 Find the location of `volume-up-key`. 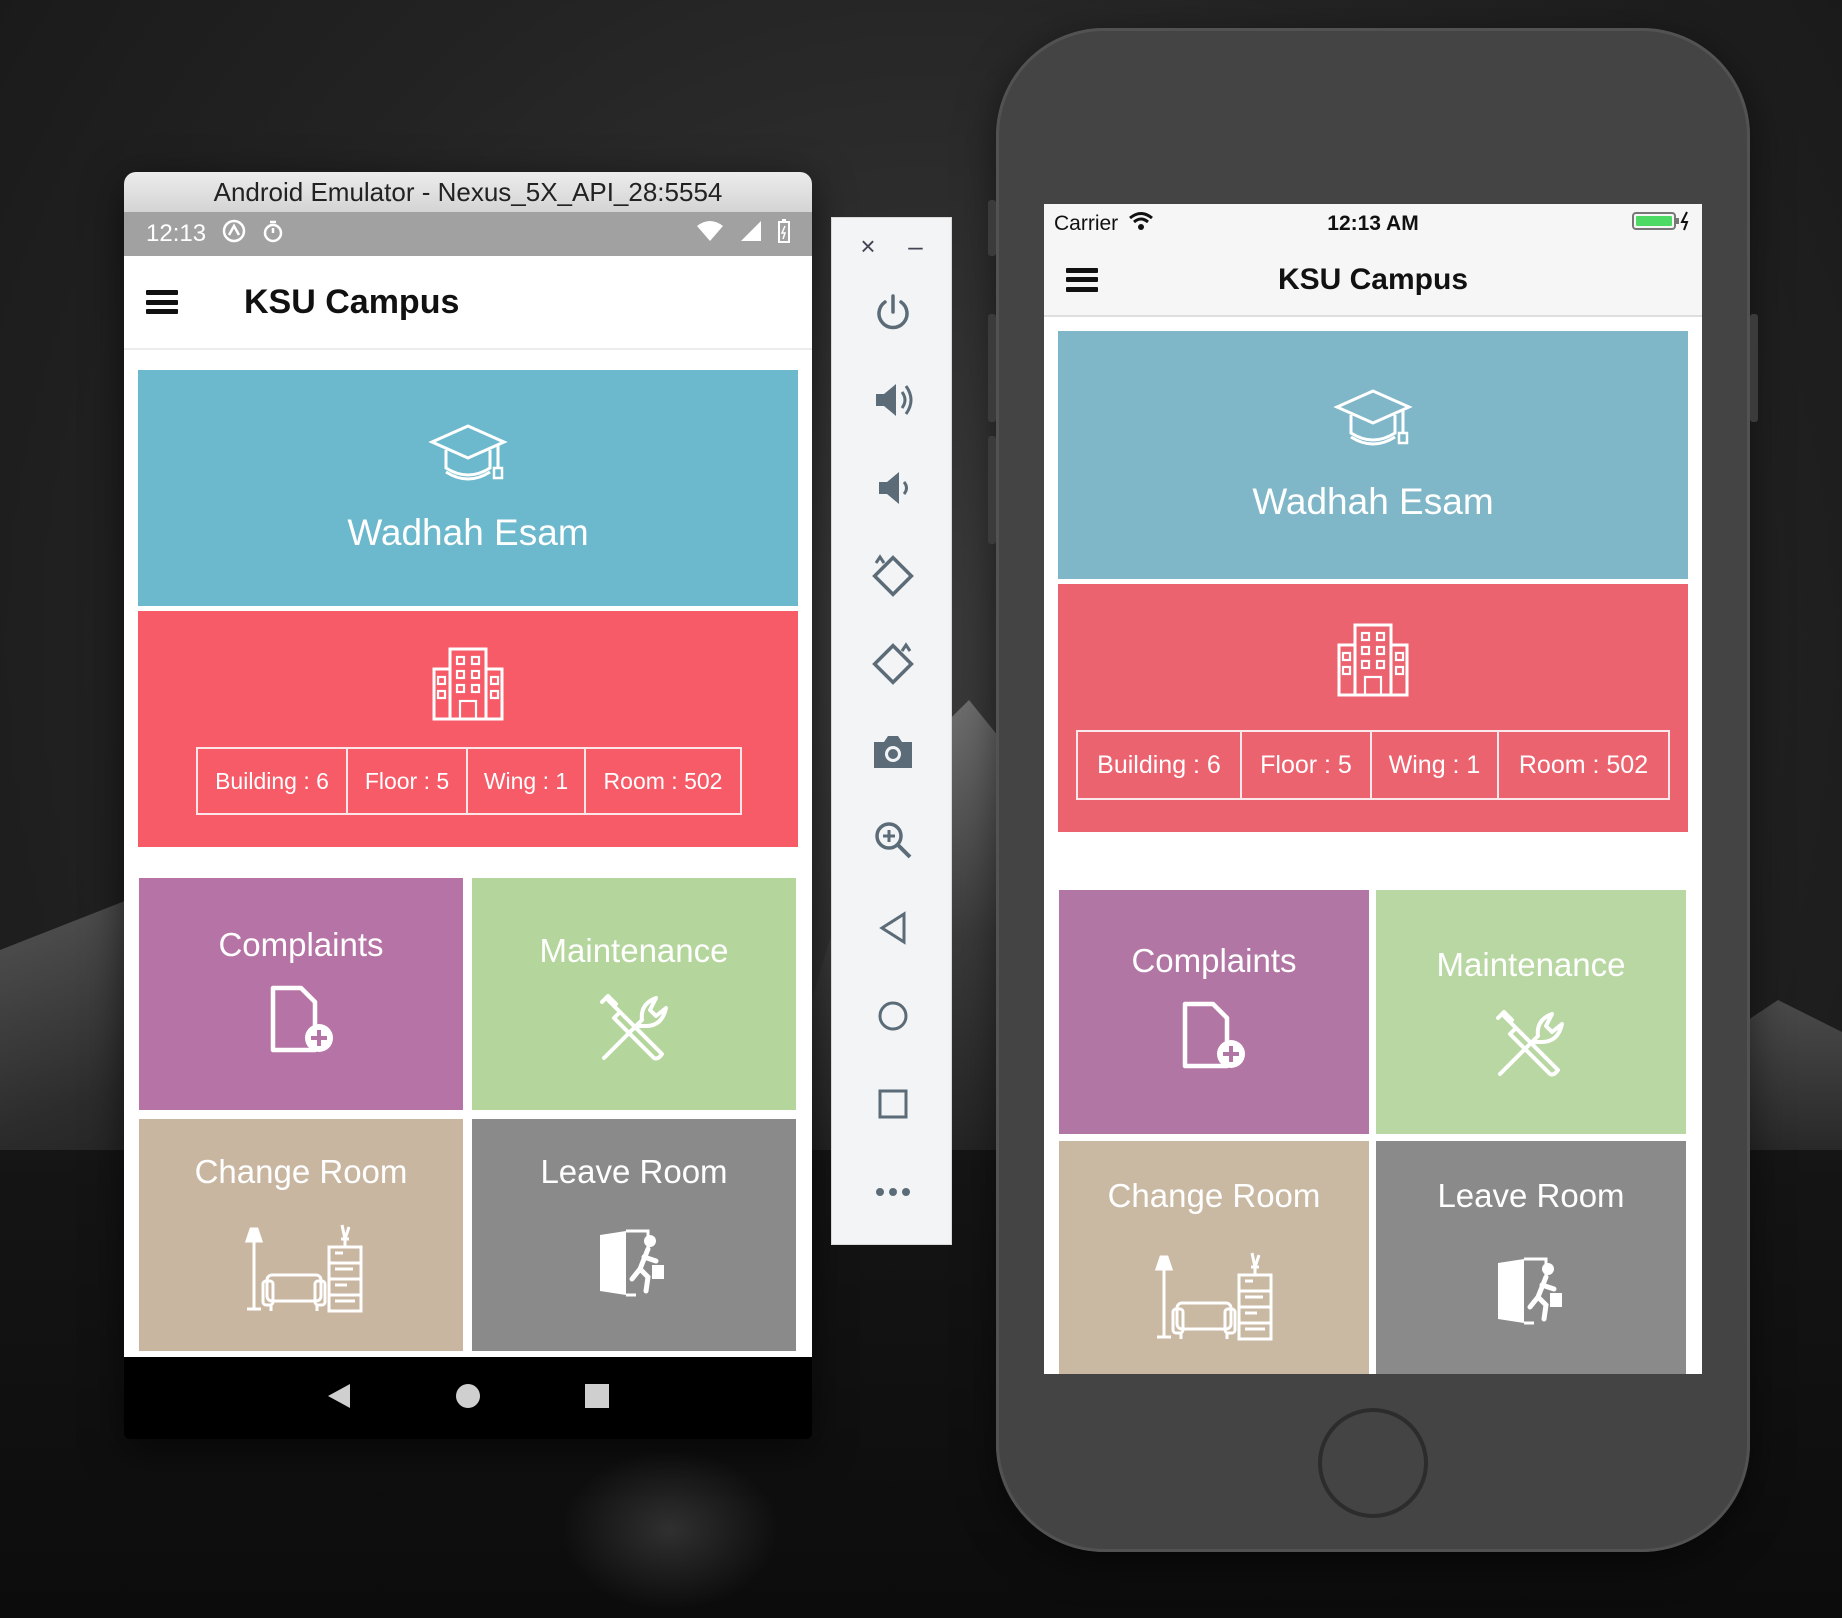

volume-up-key is located at coordinates (992, 368).